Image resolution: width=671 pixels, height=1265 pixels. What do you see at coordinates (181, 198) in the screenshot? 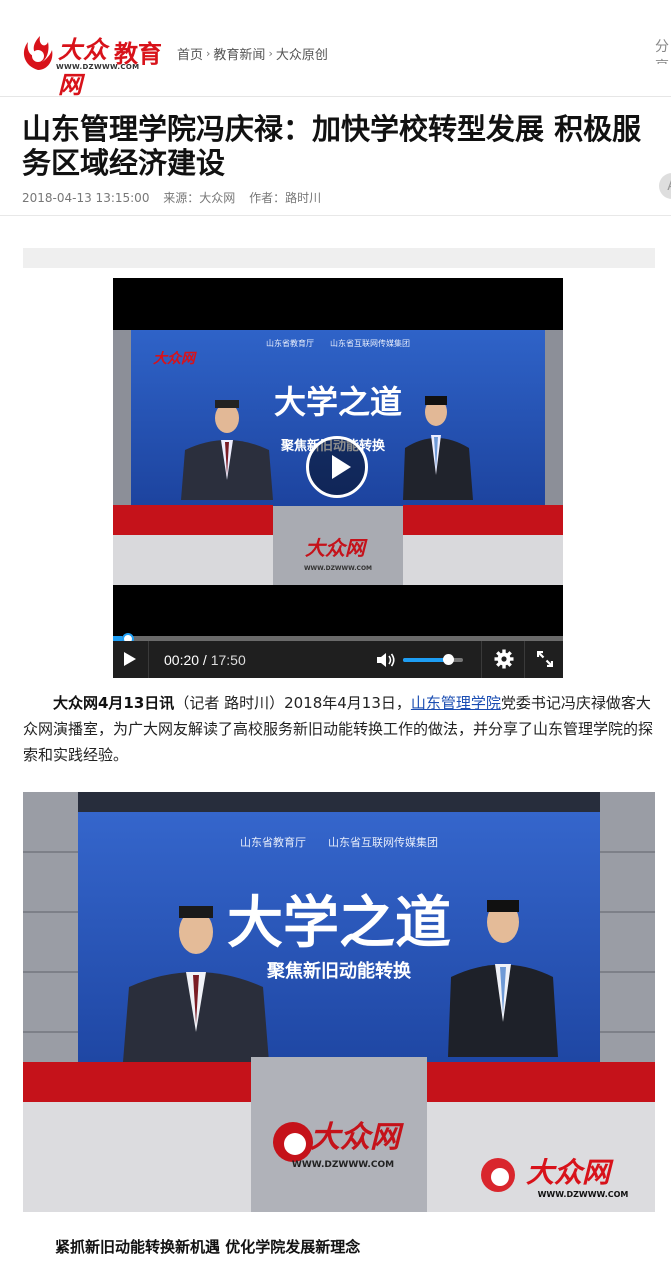
I see `source-label: 来源：` at bounding box center [181, 198].